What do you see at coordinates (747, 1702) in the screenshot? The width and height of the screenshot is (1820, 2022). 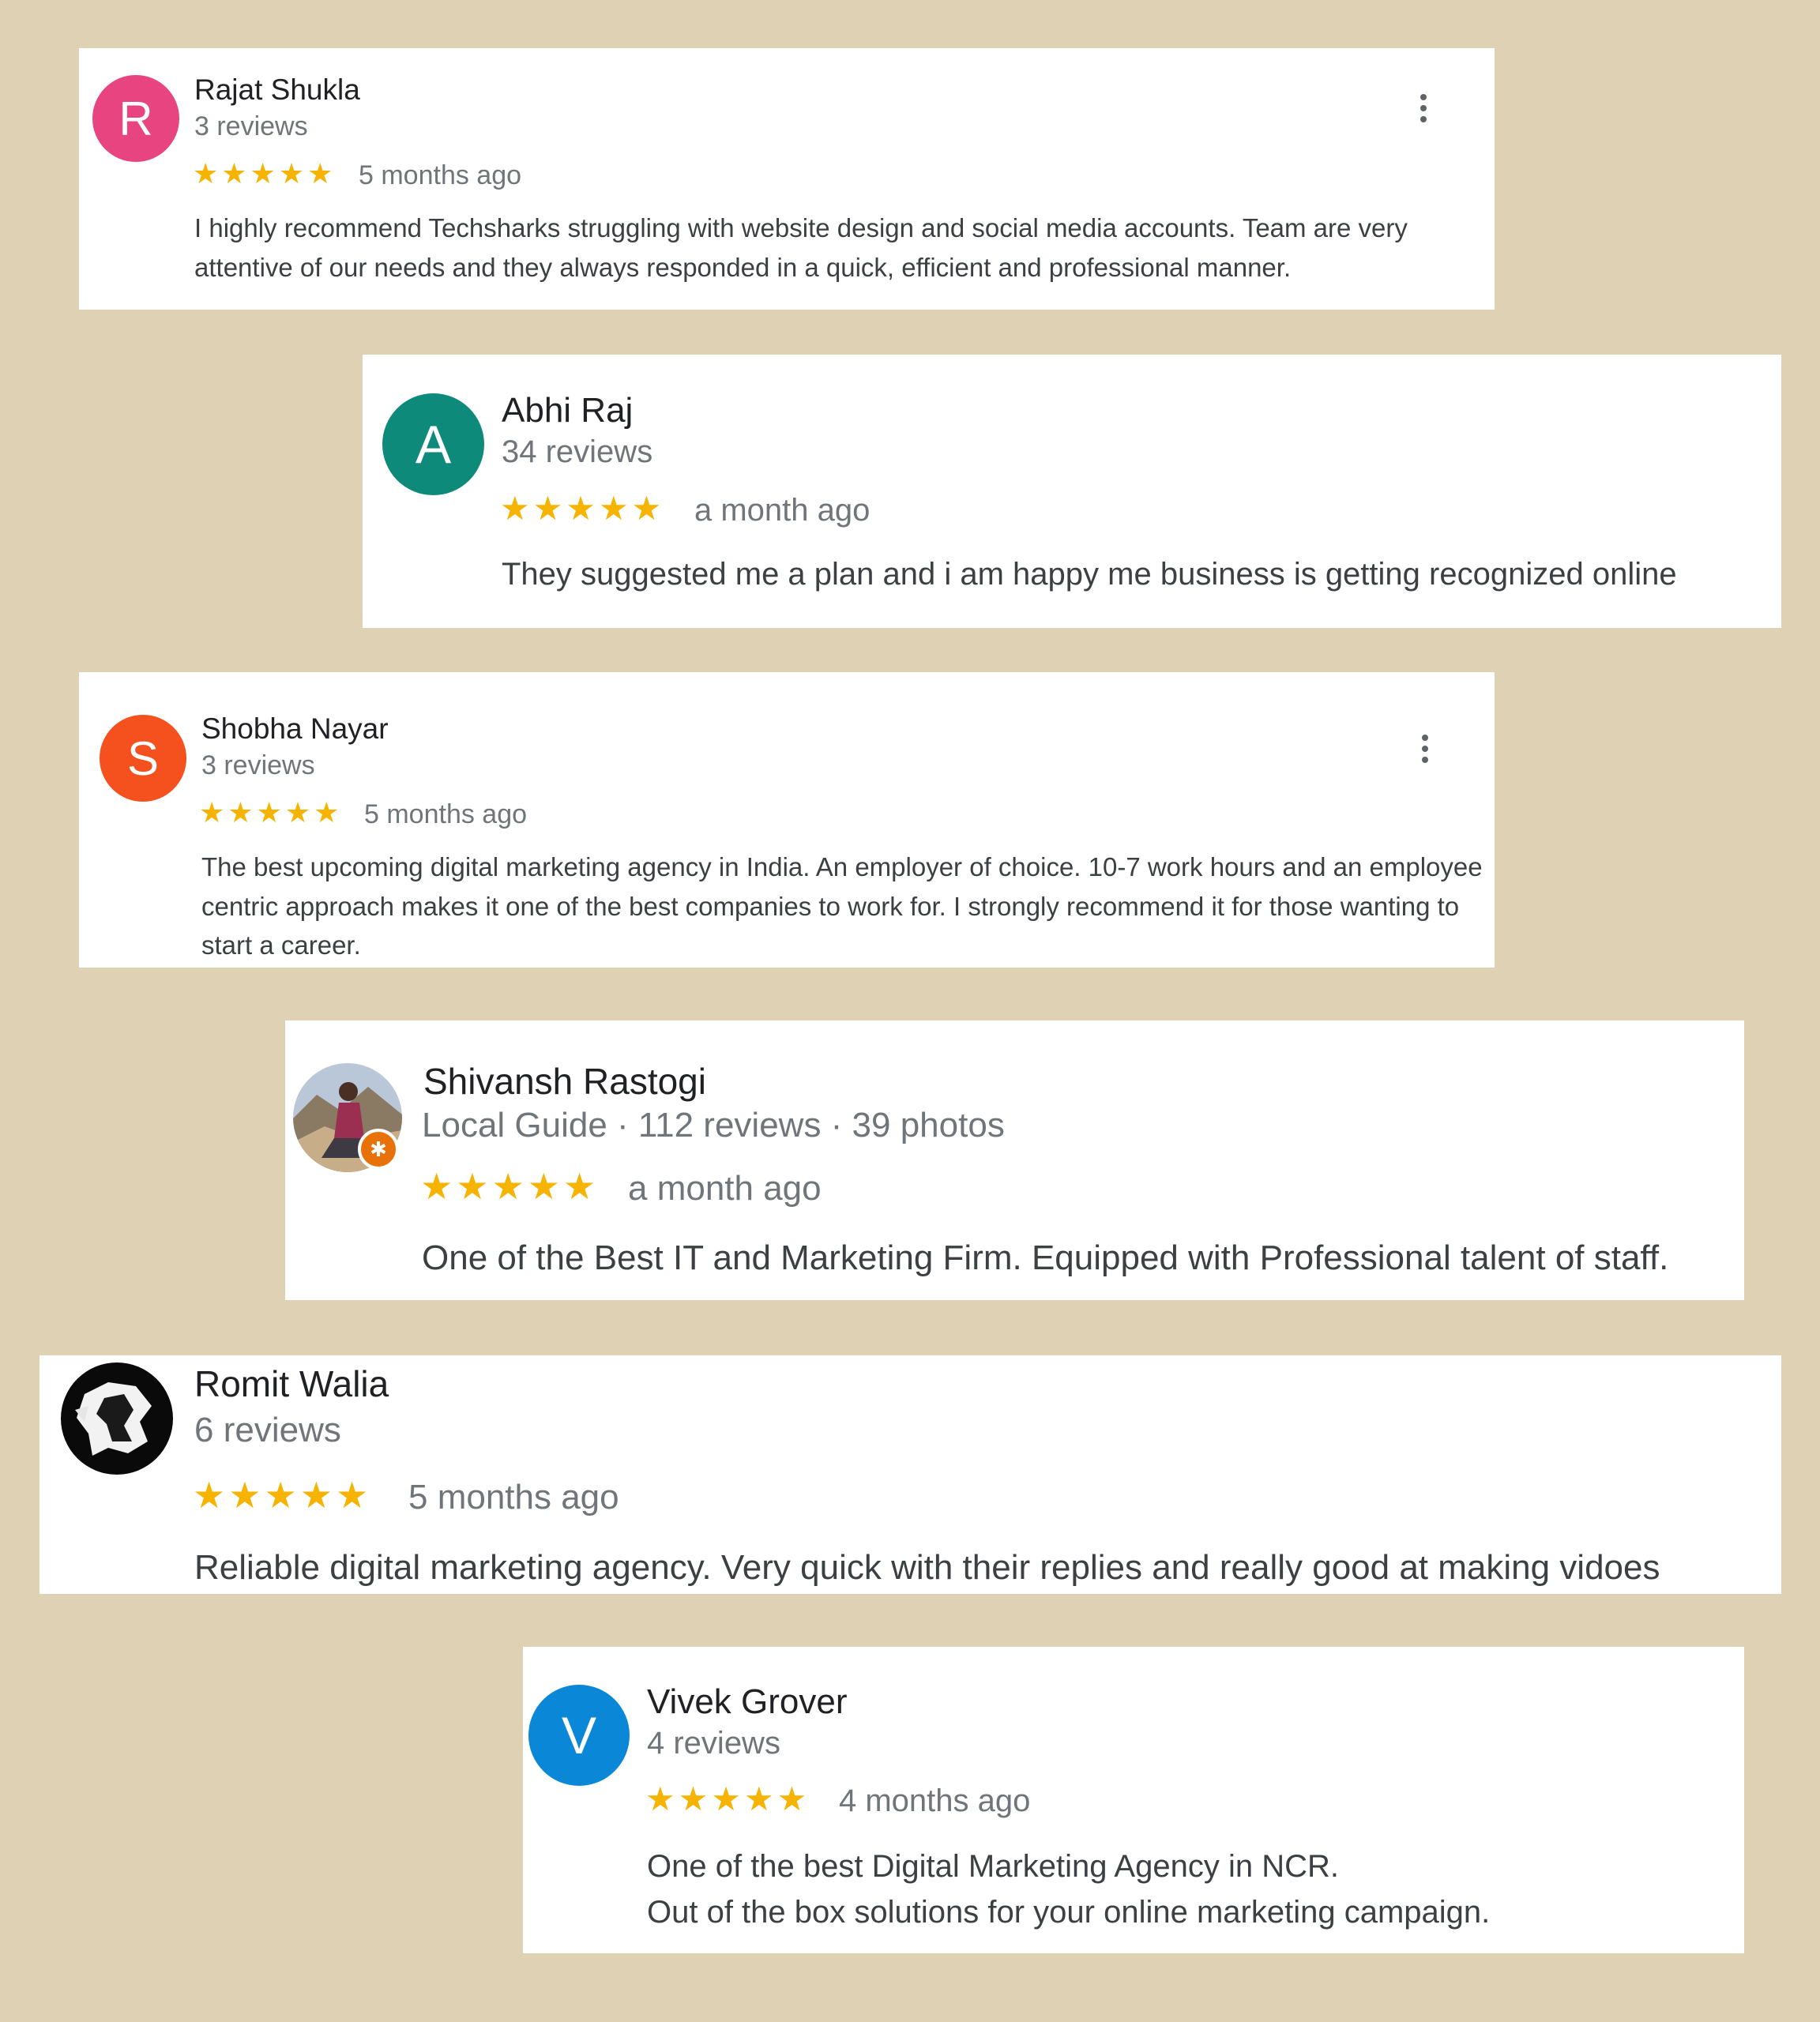 I see `reviewer-name: Vivek Grover` at bounding box center [747, 1702].